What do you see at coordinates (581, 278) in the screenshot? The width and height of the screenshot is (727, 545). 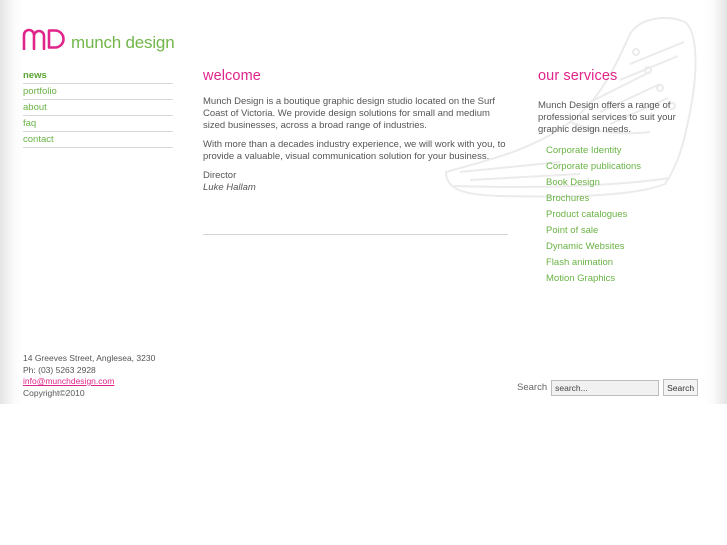 I see `service-item: Motion Graphics` at bounding box center [581, 278].